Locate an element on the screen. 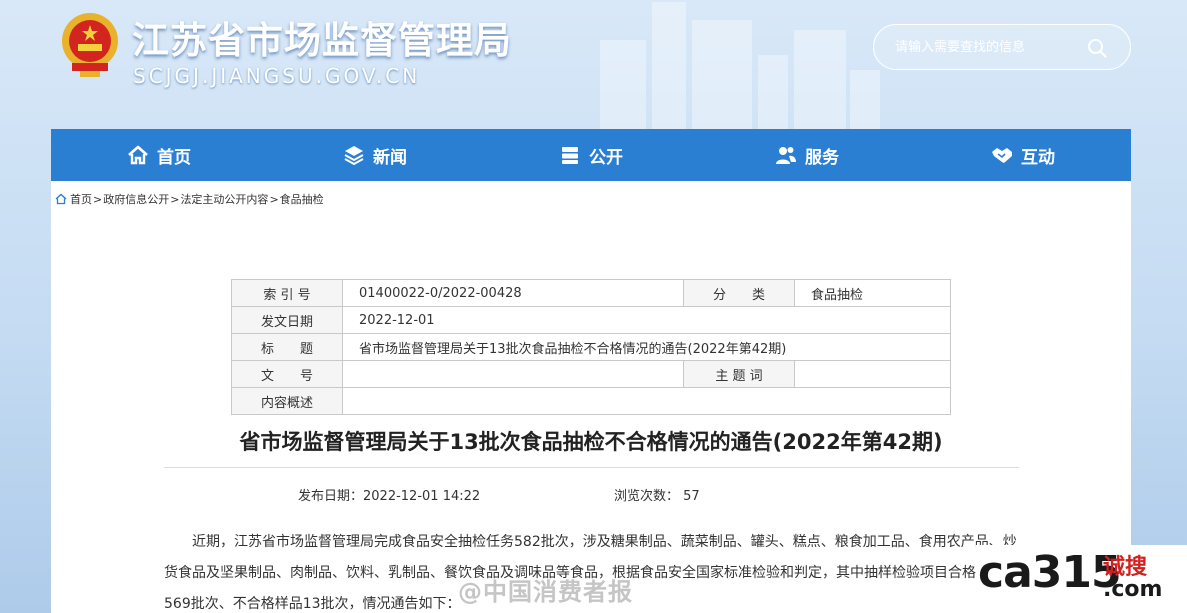 This screenshot has height=613, width=1187. nav-item-open: 公开 is located at coordinates (591, 155).